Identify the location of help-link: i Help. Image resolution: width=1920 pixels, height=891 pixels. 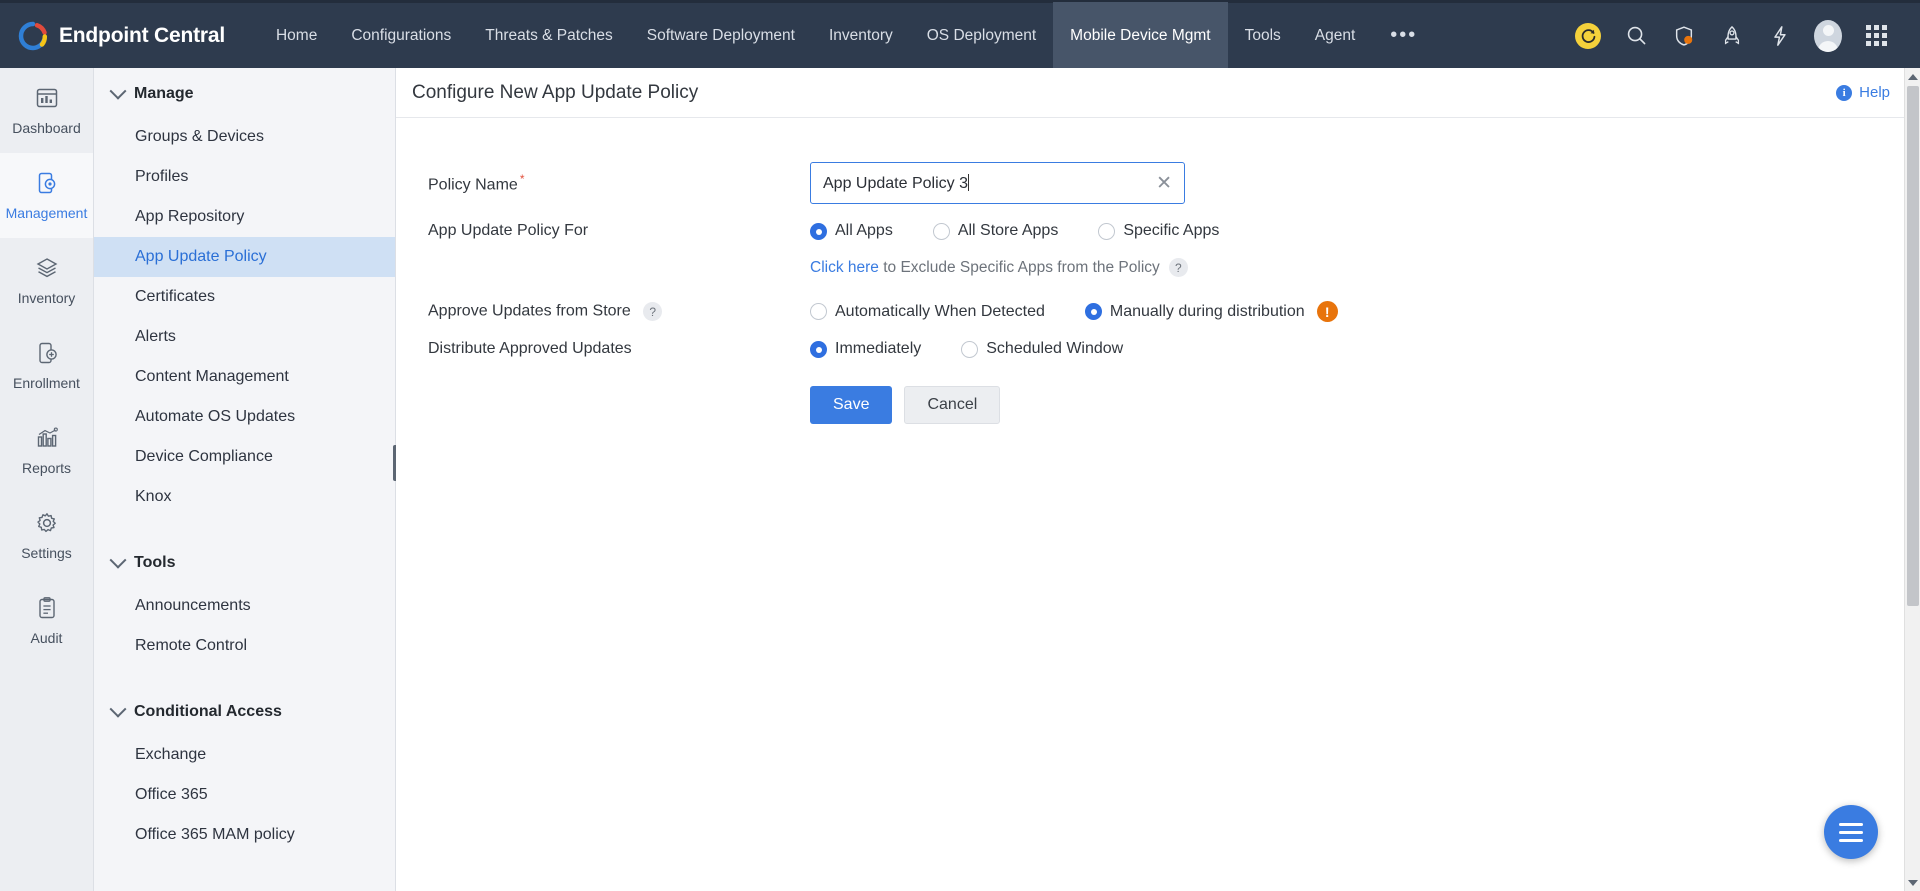
(1863, 92).